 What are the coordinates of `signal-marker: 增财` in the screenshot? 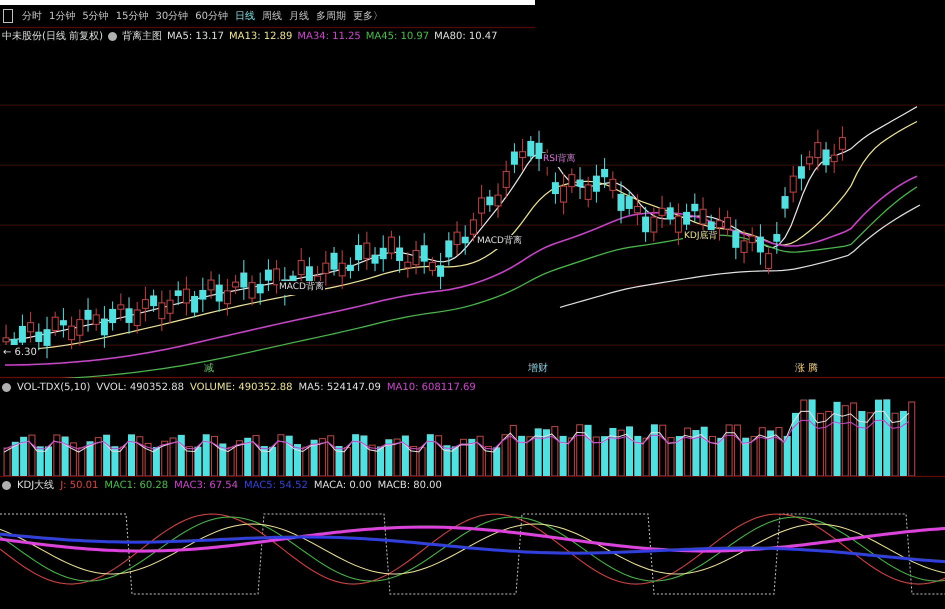 It's located at (538, 369).